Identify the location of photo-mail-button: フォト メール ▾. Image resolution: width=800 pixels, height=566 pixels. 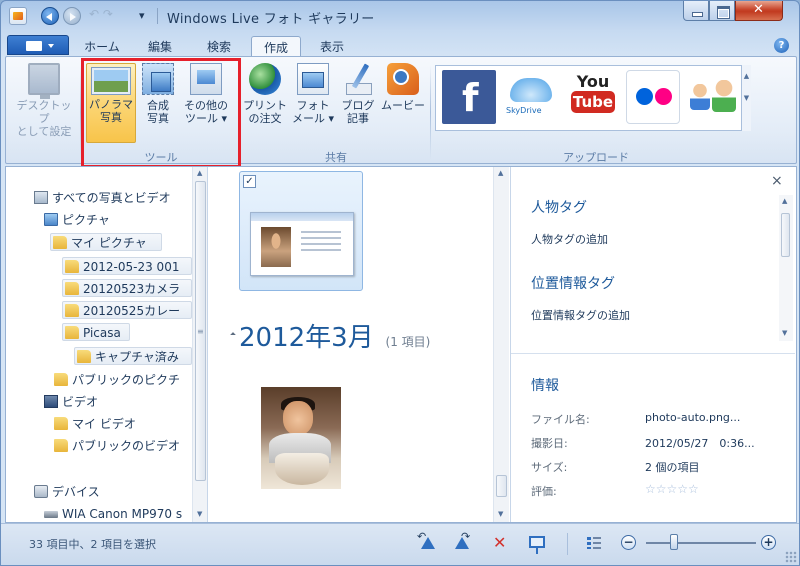
(313, 94).